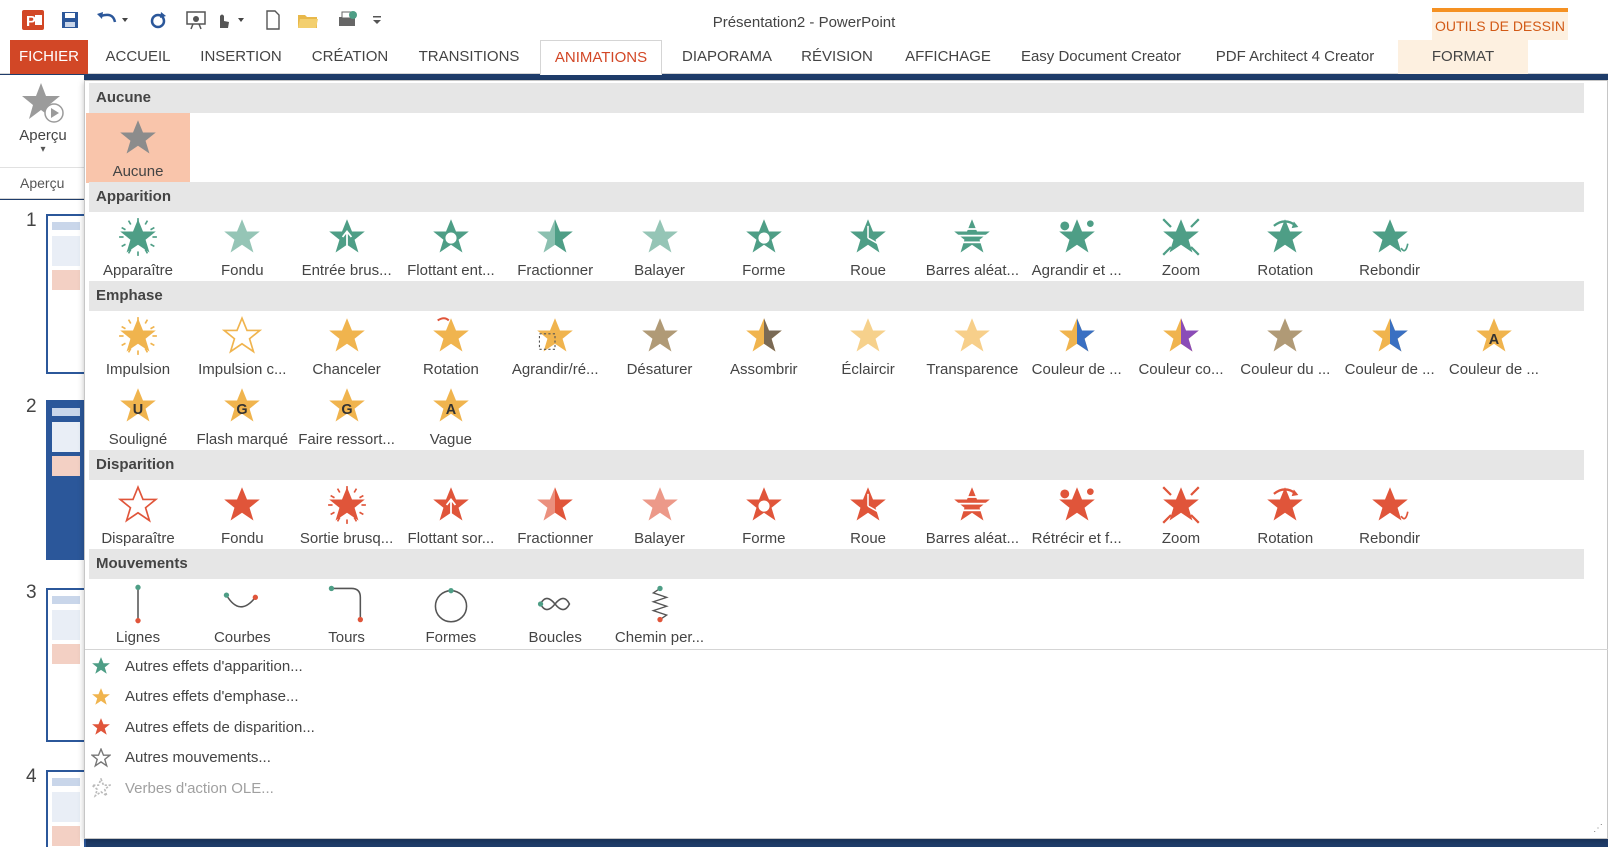 The height and width of the screenshot is (847, 1608). What do you see at coordinates (554, 604) in the screenshot?
I see `boucles-icon` at bounding box center [554, 604].